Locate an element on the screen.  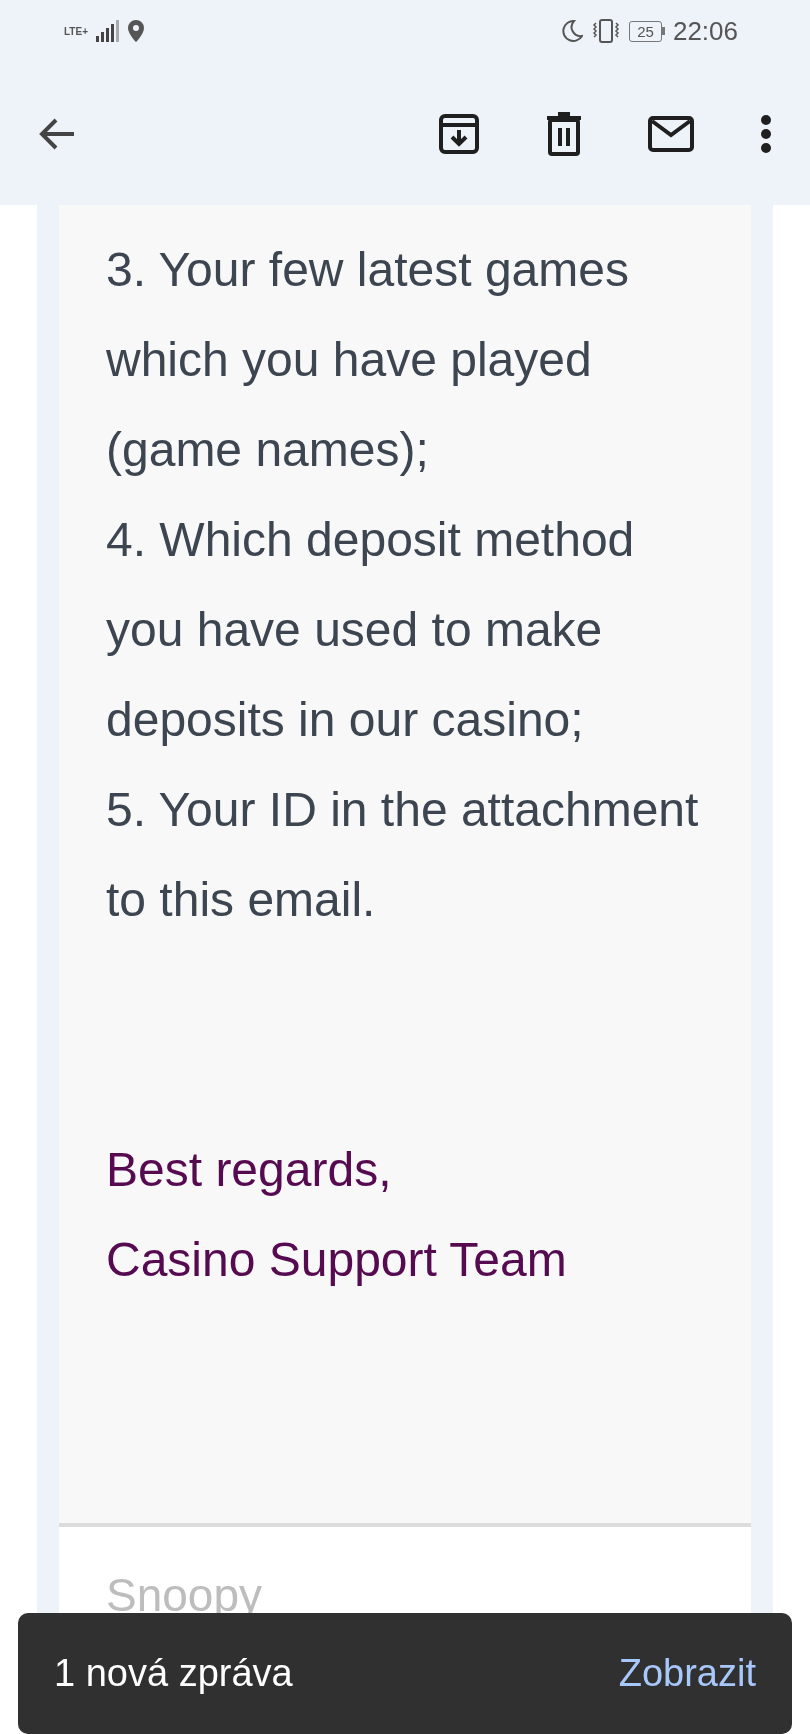
list-item-text: 3. Your few latest games which you have played (game names); is located at coordinates (368, 360).